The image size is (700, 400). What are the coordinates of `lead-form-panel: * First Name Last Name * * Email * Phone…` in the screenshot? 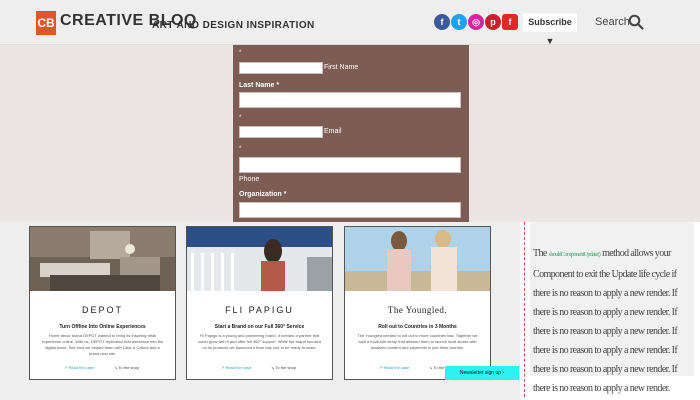 It's located at (351, 133).